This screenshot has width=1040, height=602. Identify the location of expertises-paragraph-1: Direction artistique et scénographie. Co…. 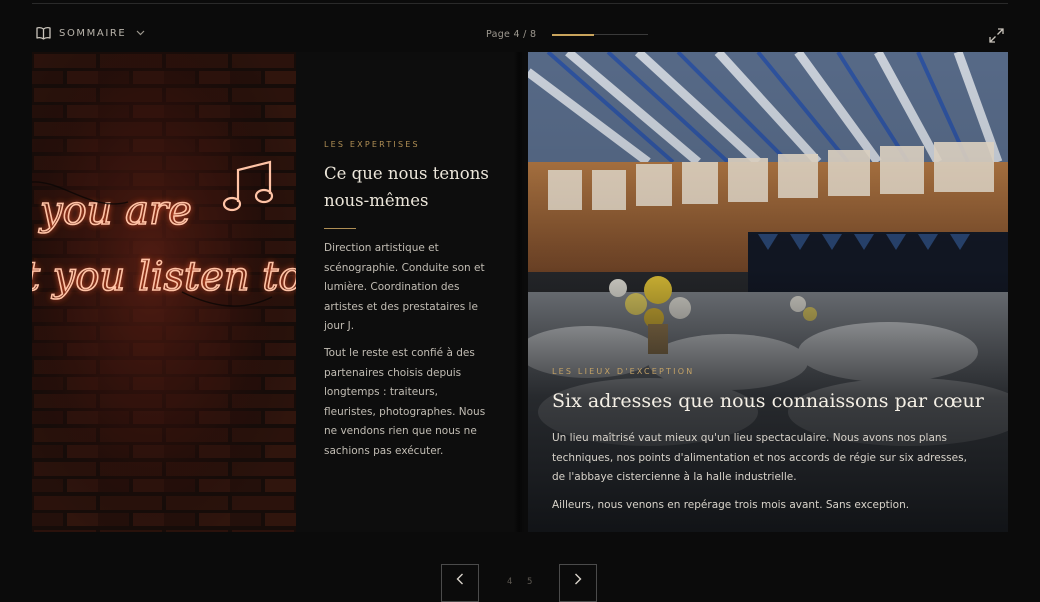
(404, 287).